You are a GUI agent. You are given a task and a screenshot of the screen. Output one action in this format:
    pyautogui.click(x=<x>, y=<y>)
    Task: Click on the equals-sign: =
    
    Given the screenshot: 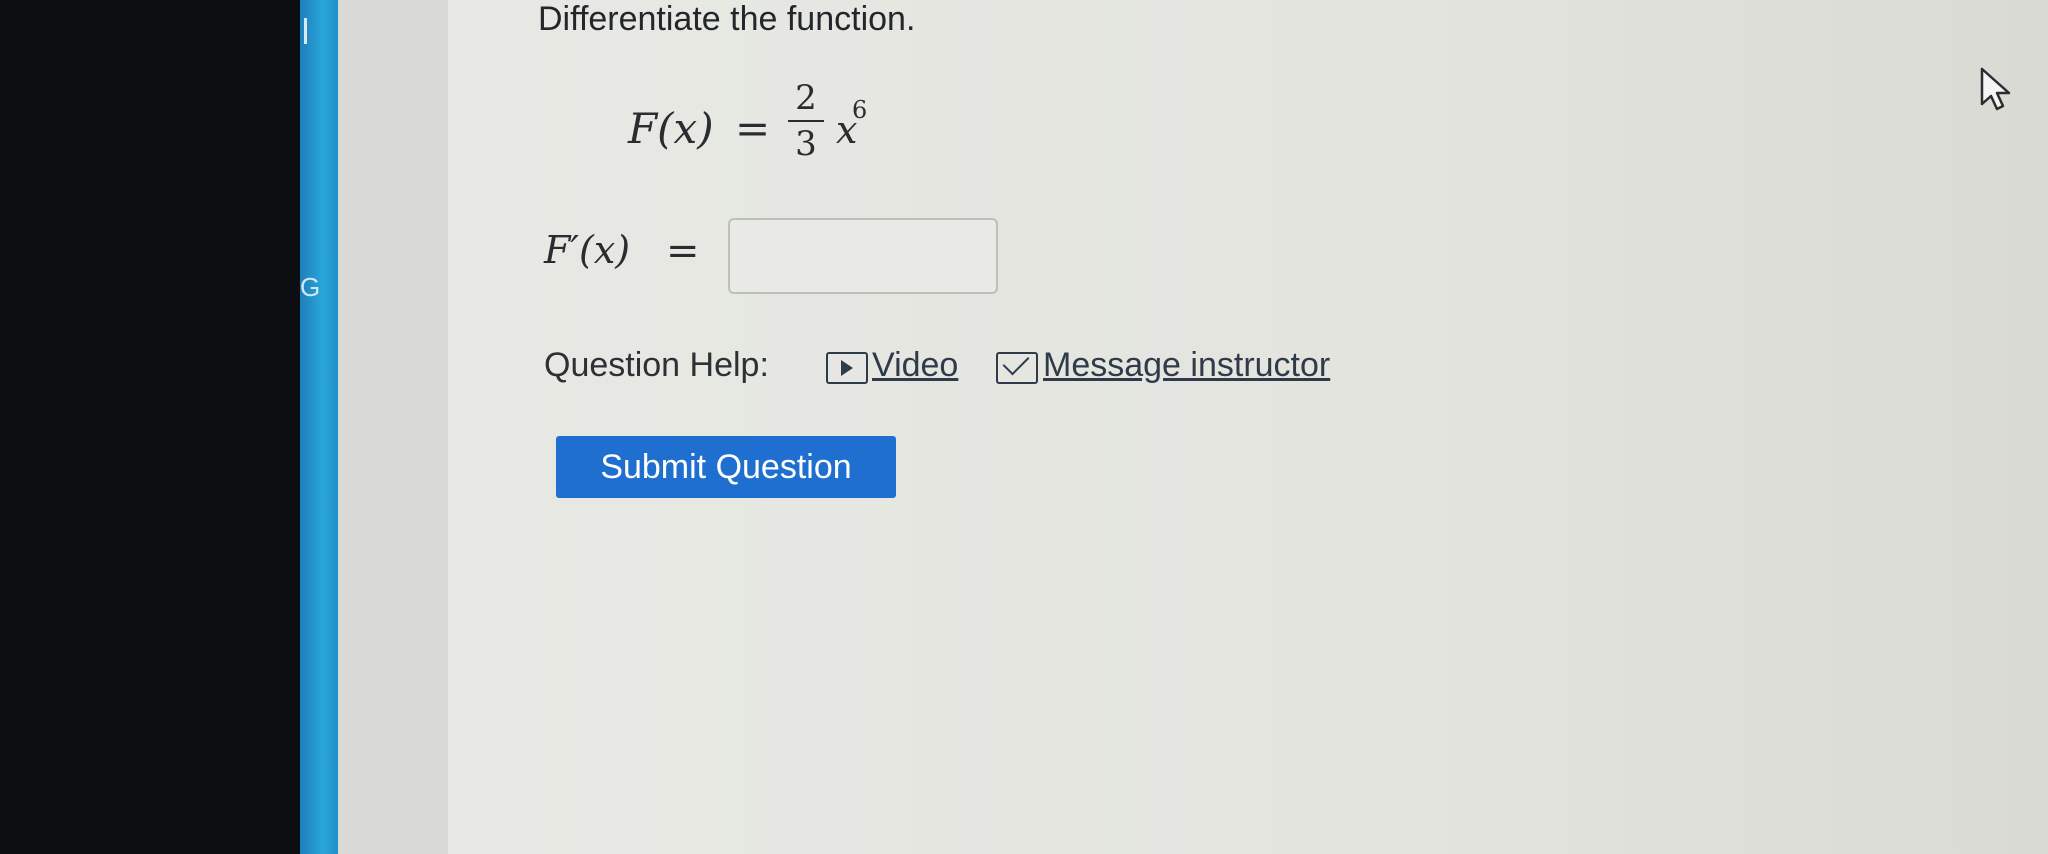 What is the action you would take?
    pyautogui.click(x=753, y=128)
    